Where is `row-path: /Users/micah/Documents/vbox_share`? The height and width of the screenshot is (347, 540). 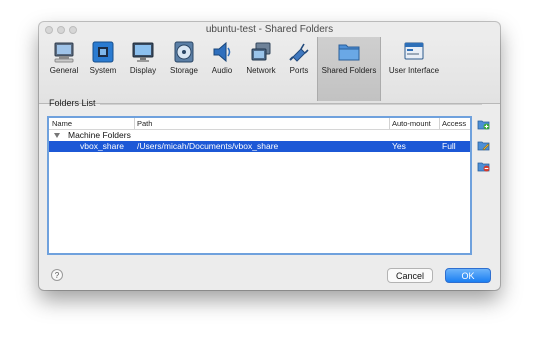 row-path: /Users/micah/Documents/vbox_share is located at coordinates (208, 146).